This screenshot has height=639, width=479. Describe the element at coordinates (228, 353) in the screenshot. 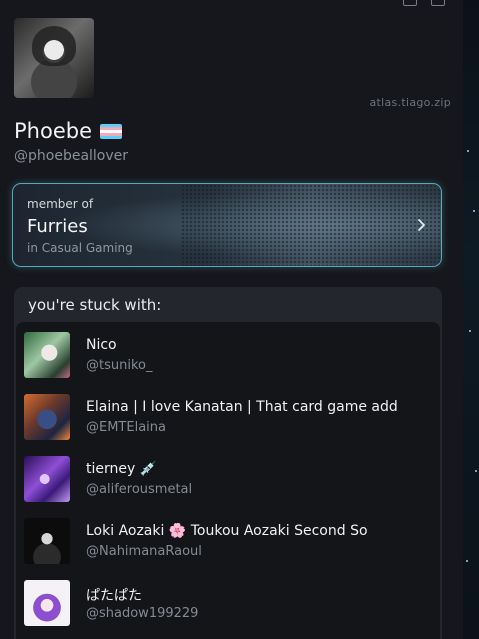

I see `user-row: Nico @tsuniko_` at that location.